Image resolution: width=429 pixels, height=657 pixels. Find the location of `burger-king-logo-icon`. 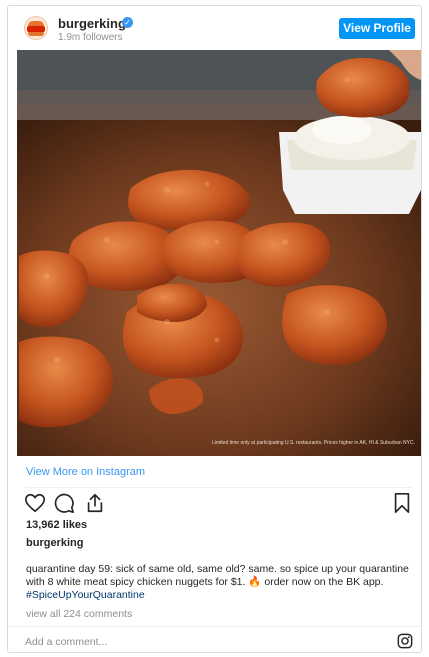

burger-king-logo-icon is located at coordinates (36, 28).